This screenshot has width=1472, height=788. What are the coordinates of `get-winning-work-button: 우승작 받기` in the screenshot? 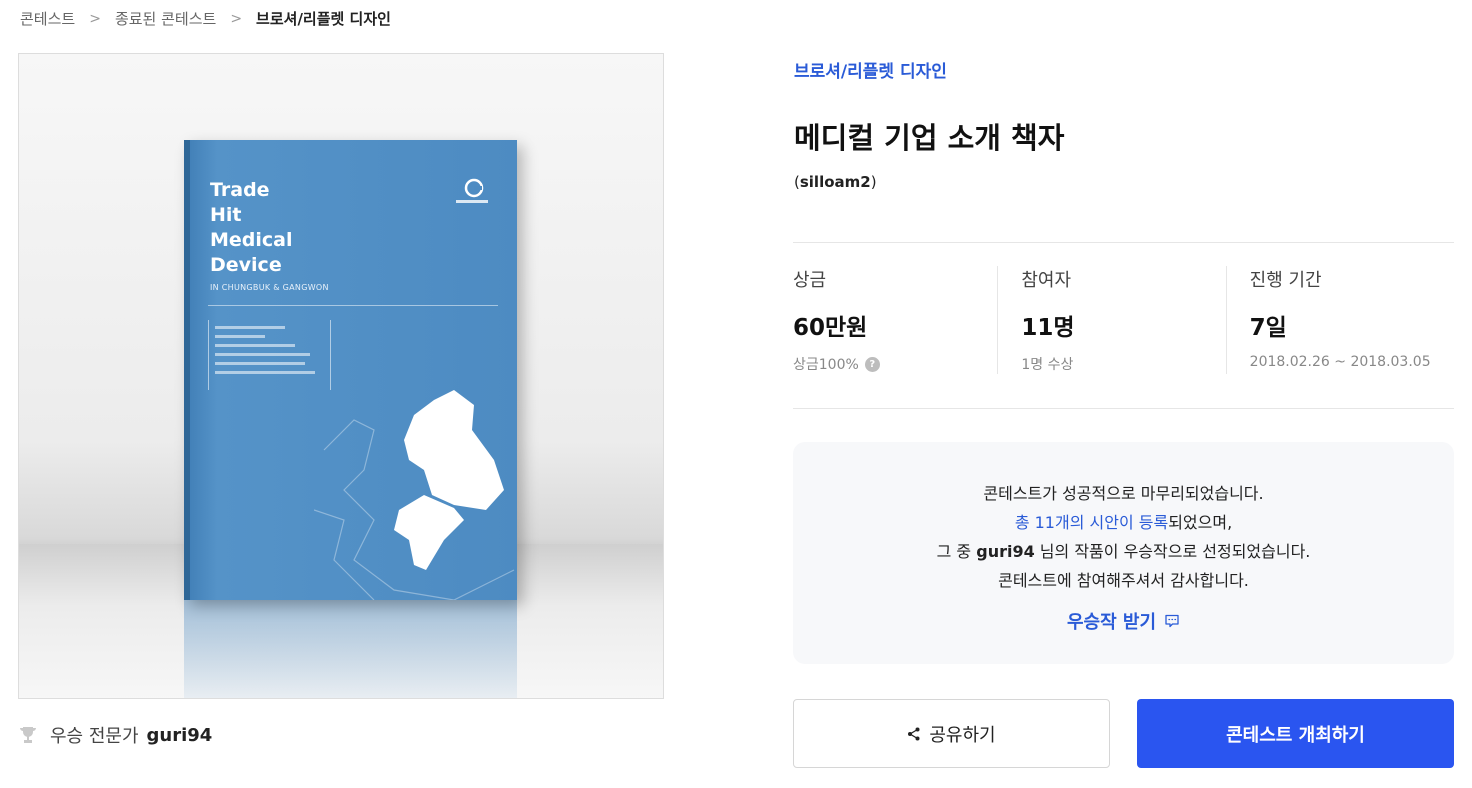 It's located at (1123, 621).